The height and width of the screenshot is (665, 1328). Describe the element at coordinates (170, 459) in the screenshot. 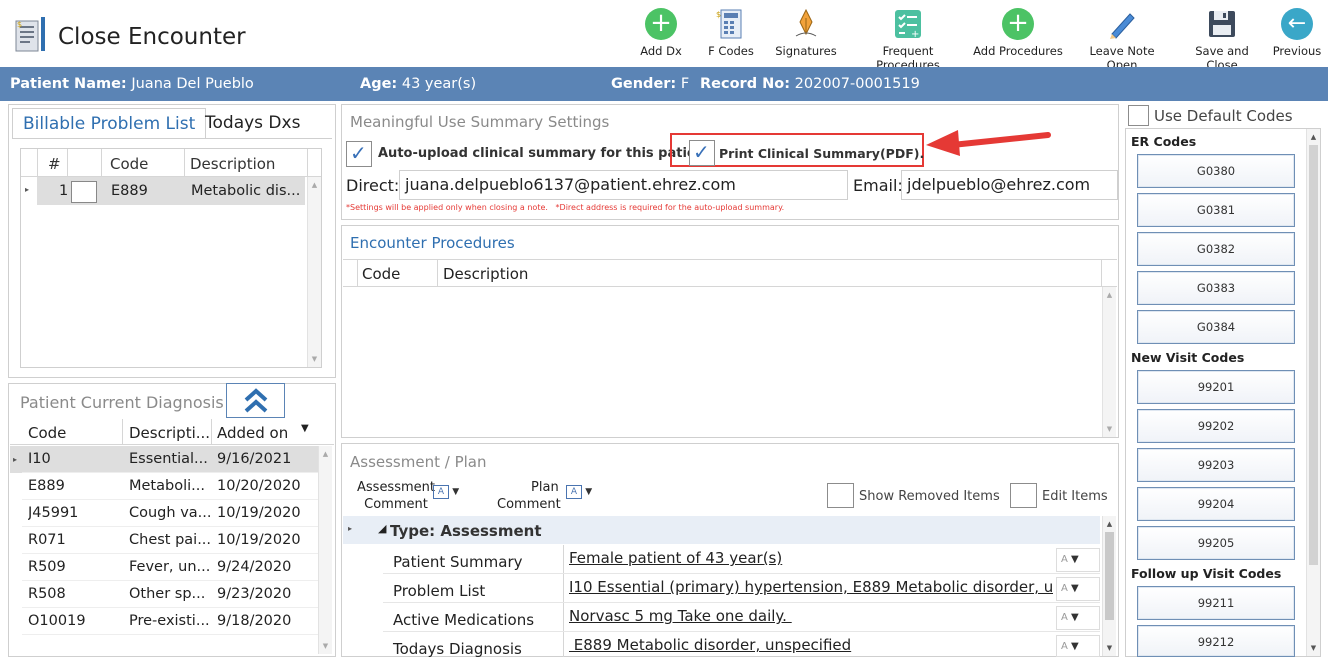

I see `table-row: I10 Essential... 9/16/2021` at that location.